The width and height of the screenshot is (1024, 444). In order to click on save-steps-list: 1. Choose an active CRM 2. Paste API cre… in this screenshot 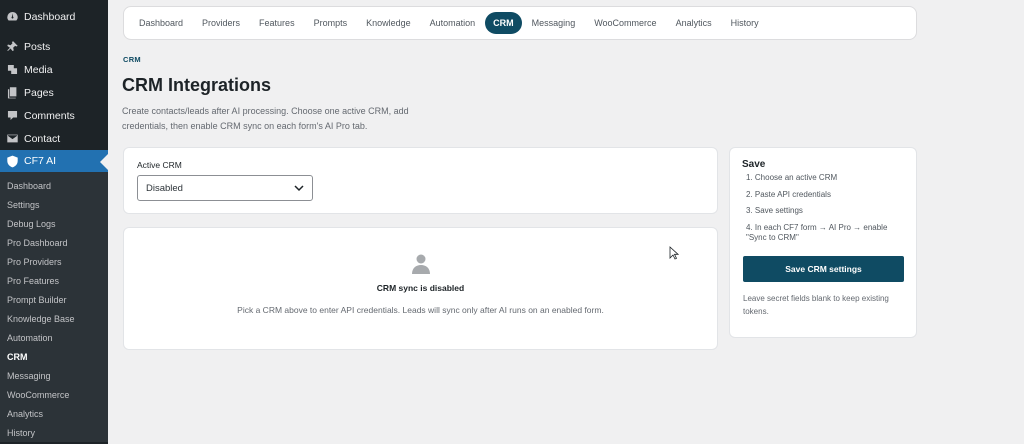, I will do `click(828, 211)`.